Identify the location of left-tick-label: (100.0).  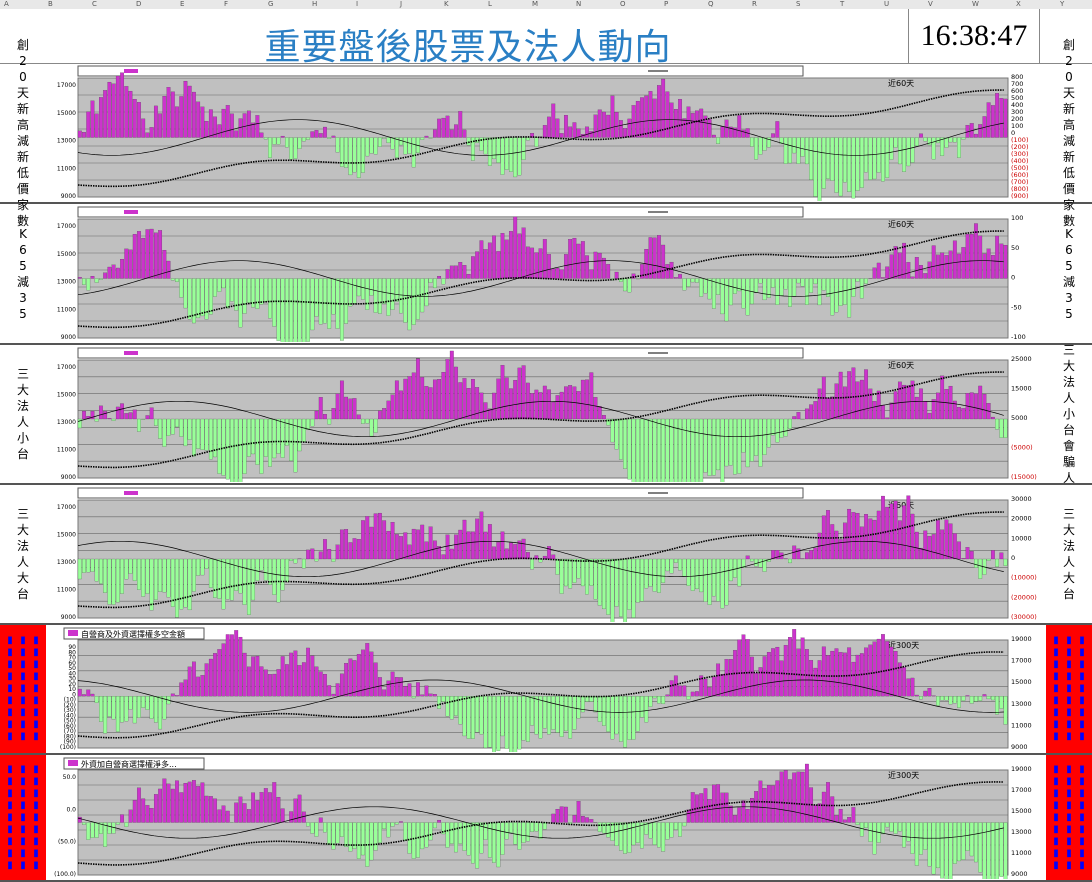
(65, 874).